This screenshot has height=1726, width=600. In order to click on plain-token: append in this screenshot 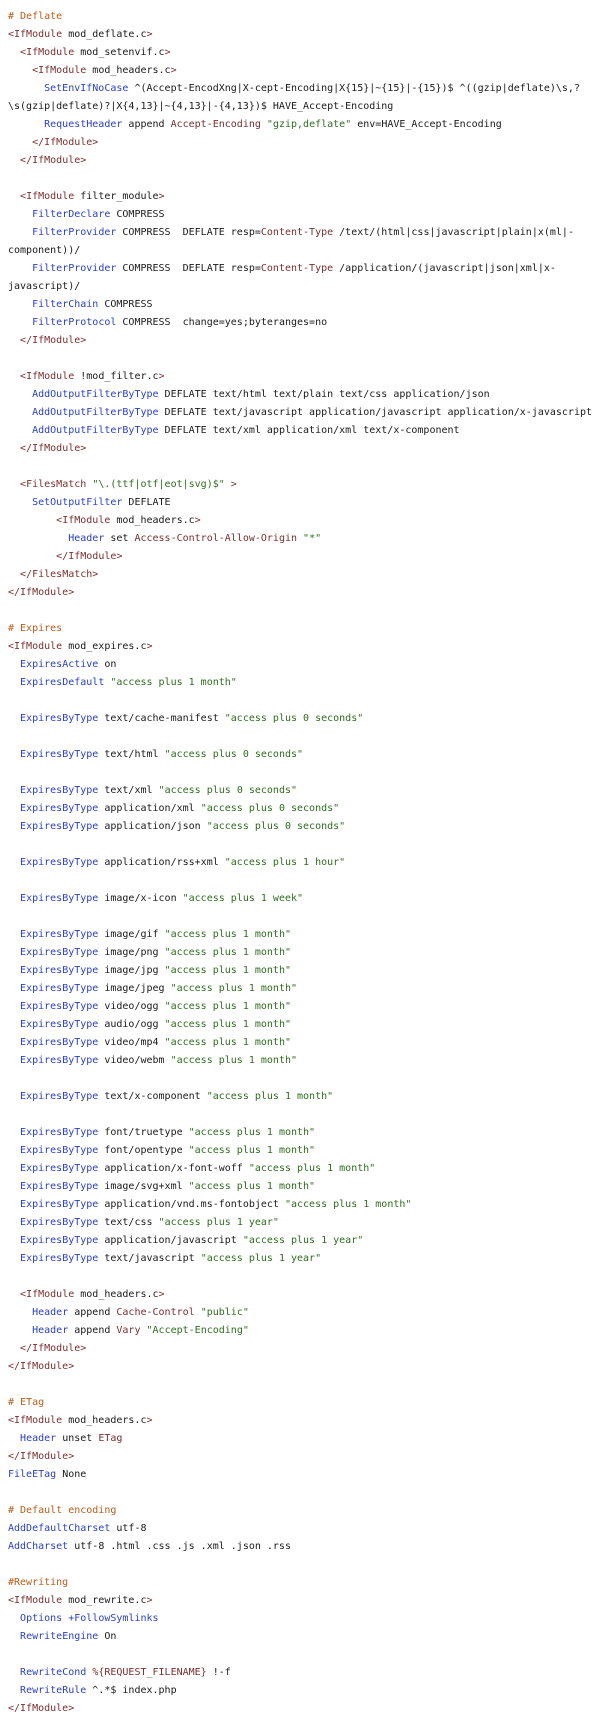, I will do `click(146, 124)`.